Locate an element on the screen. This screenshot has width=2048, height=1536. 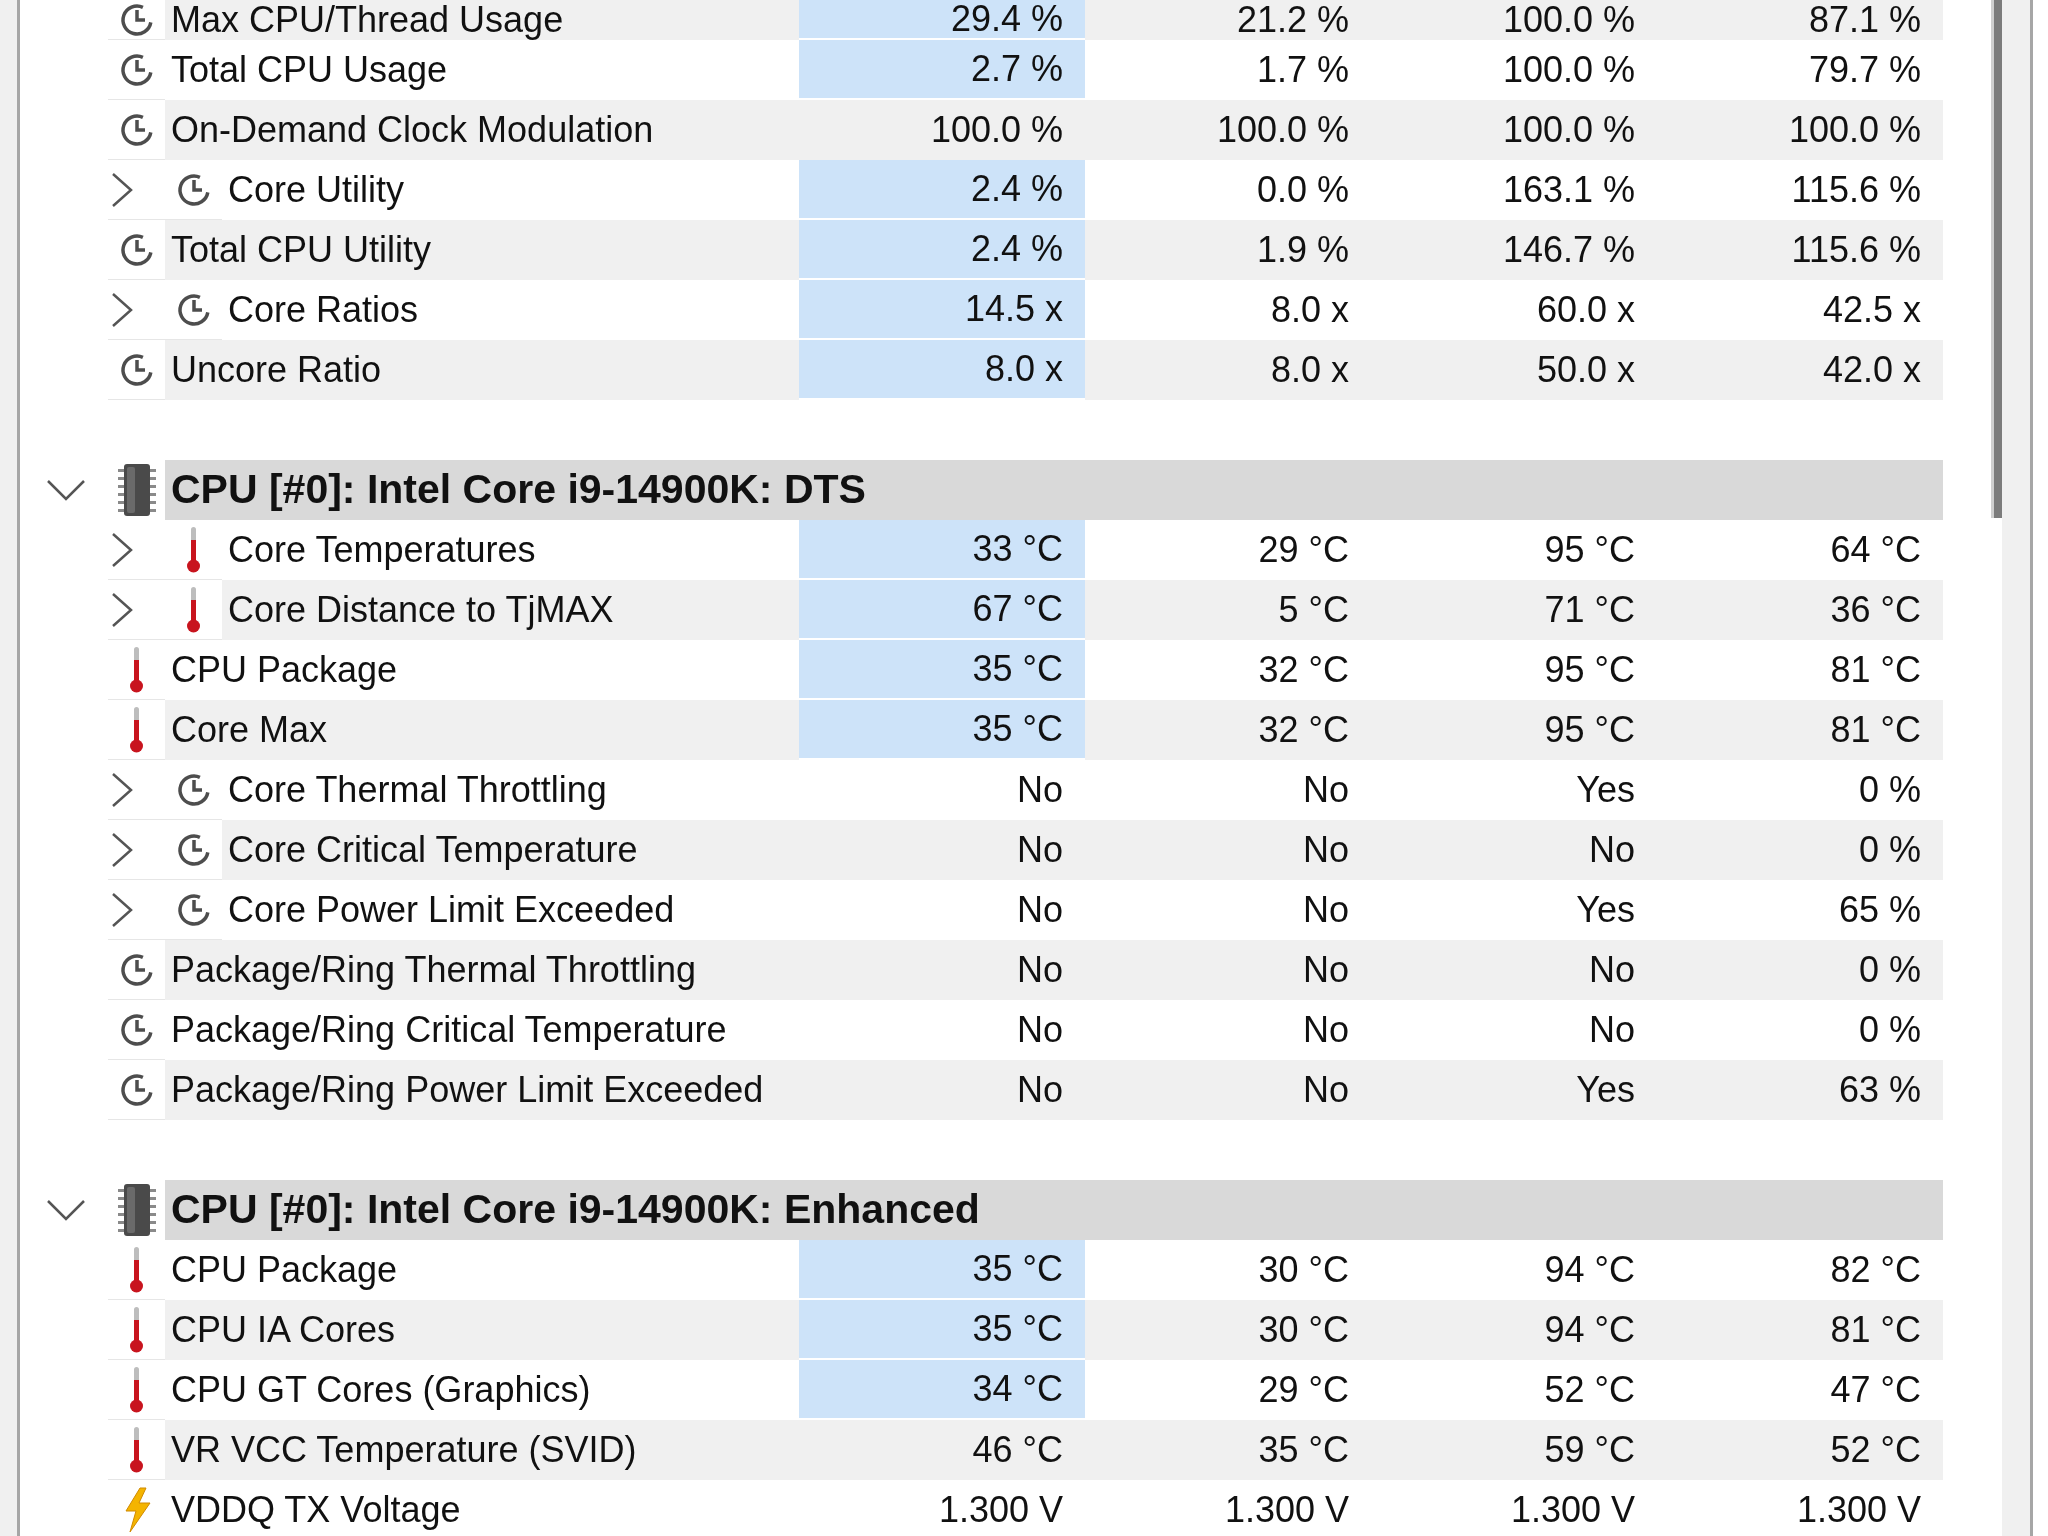
sensor-value: 1.7 % is located at coordinates (1302, 70).